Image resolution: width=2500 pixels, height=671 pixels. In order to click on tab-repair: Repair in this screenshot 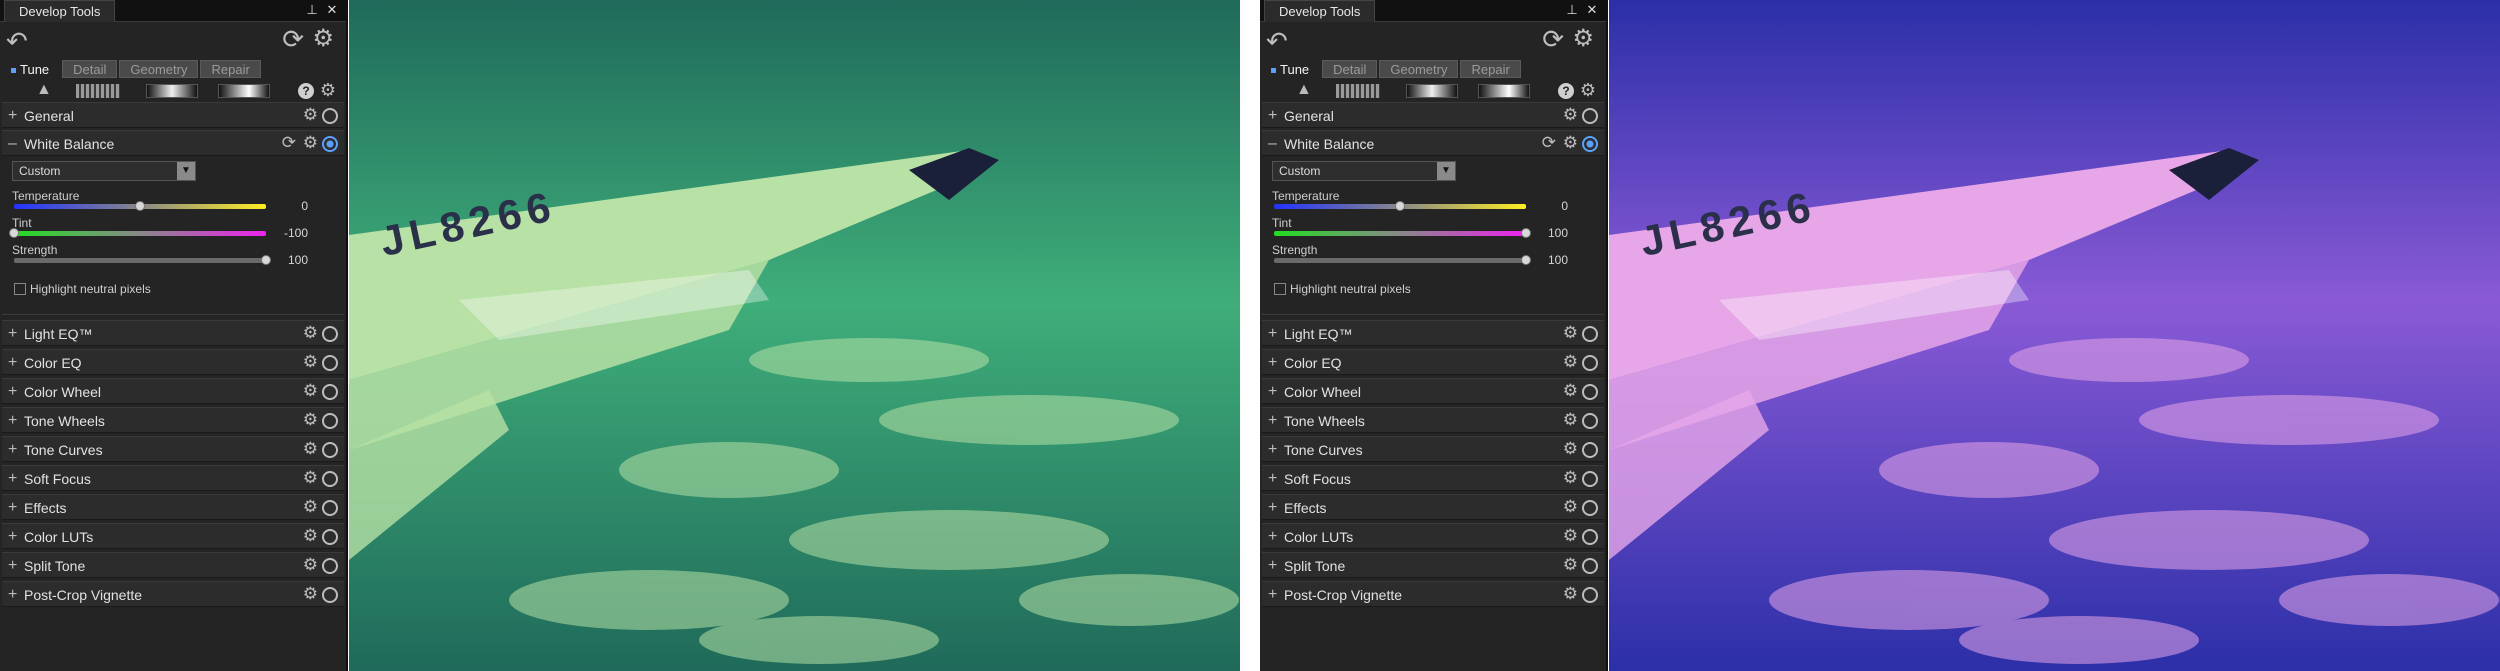, I will do `click(230, 69)`.